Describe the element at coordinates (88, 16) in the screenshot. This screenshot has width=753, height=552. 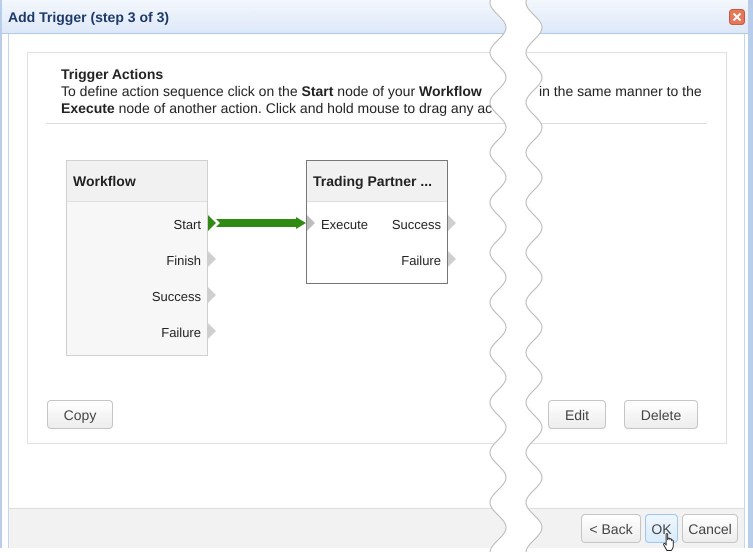
I see `window-title: Add Trigger (step 3 of 3)` at that location.